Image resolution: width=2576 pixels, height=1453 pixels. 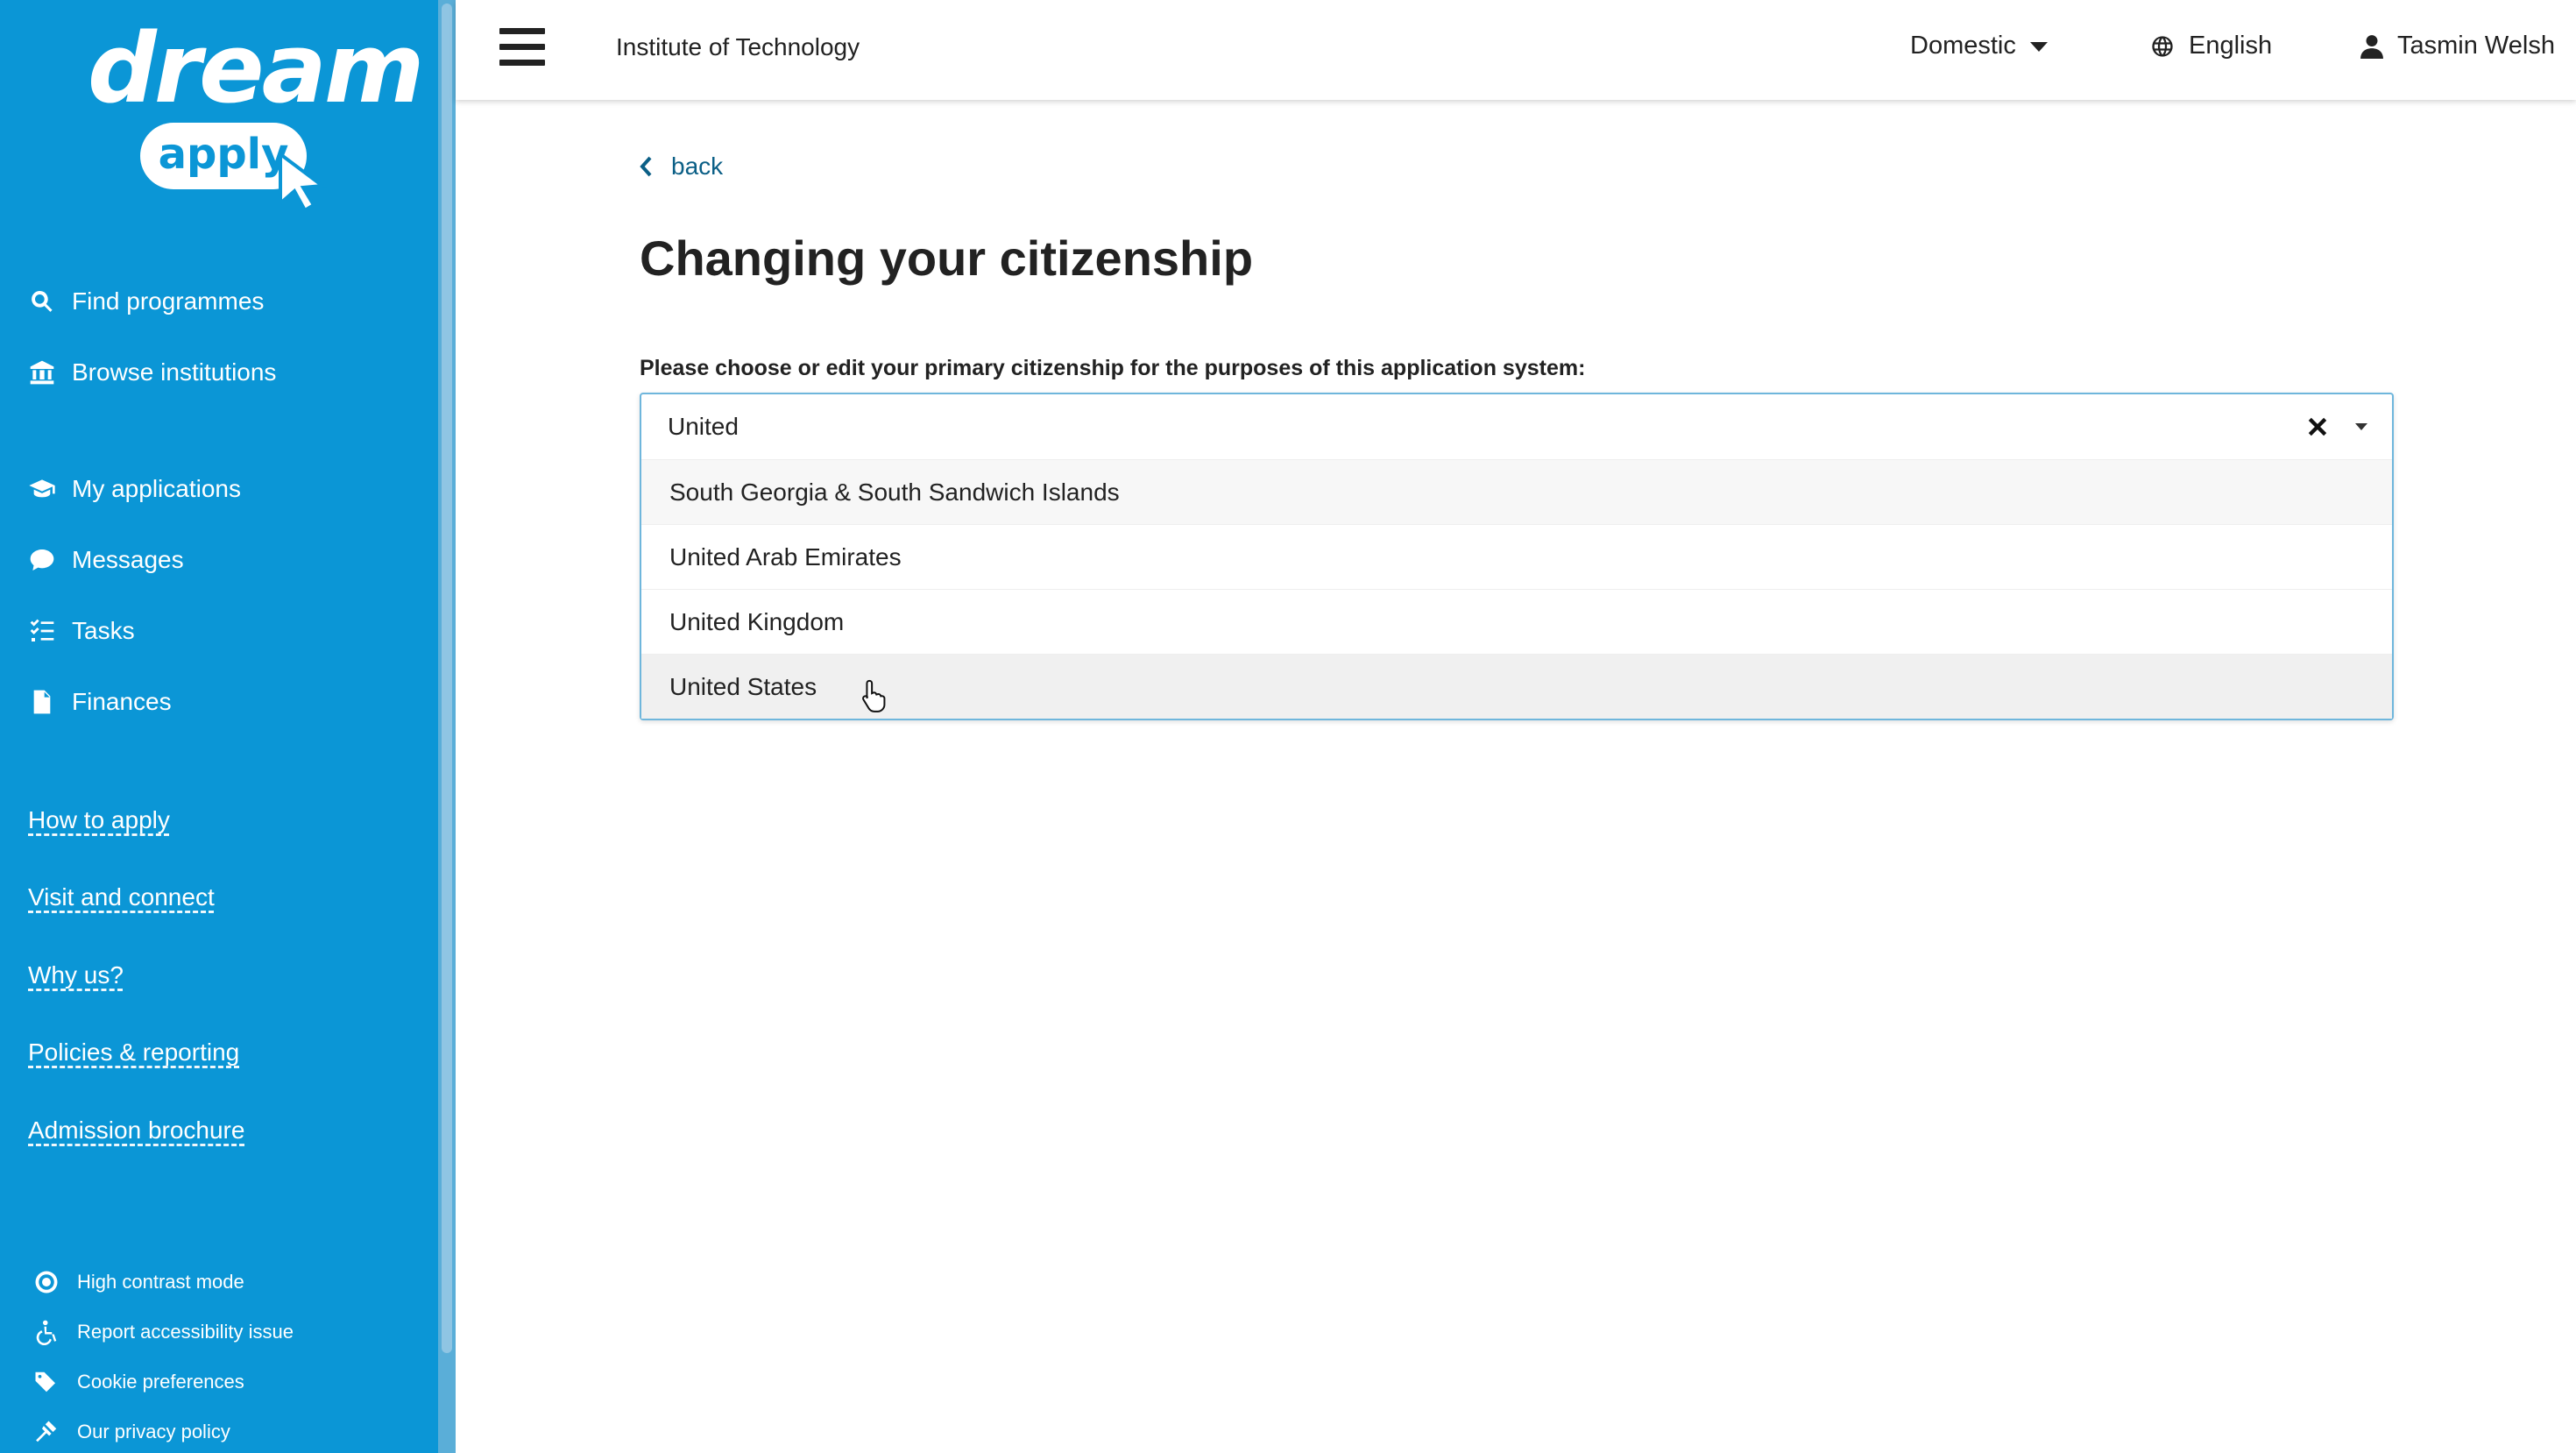 What do you see at coordinates (42, 372) in the screenshot?
I see `institution-icon` at bounding box center [42, 372].